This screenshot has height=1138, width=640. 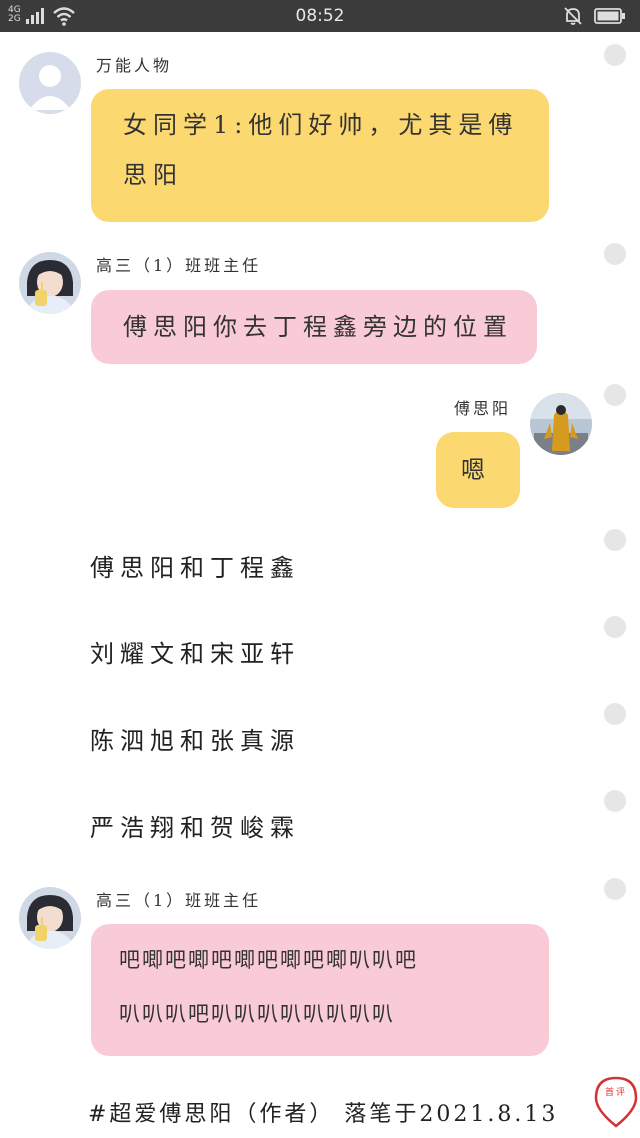 I want to click on message-bubble: 嗯, so click(x=478, y=470).